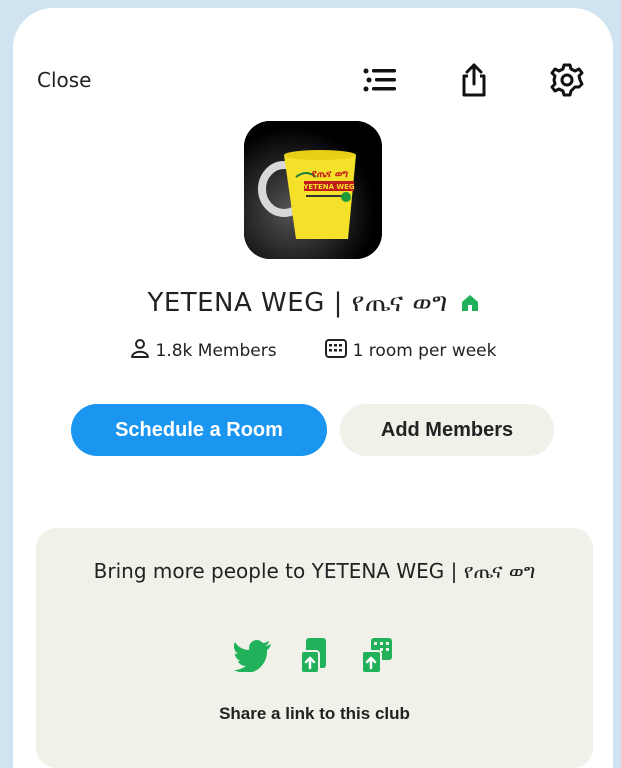  Describe the element at coordinates (335, 350) in the screenshot. I see `calendar-icon` at that location.